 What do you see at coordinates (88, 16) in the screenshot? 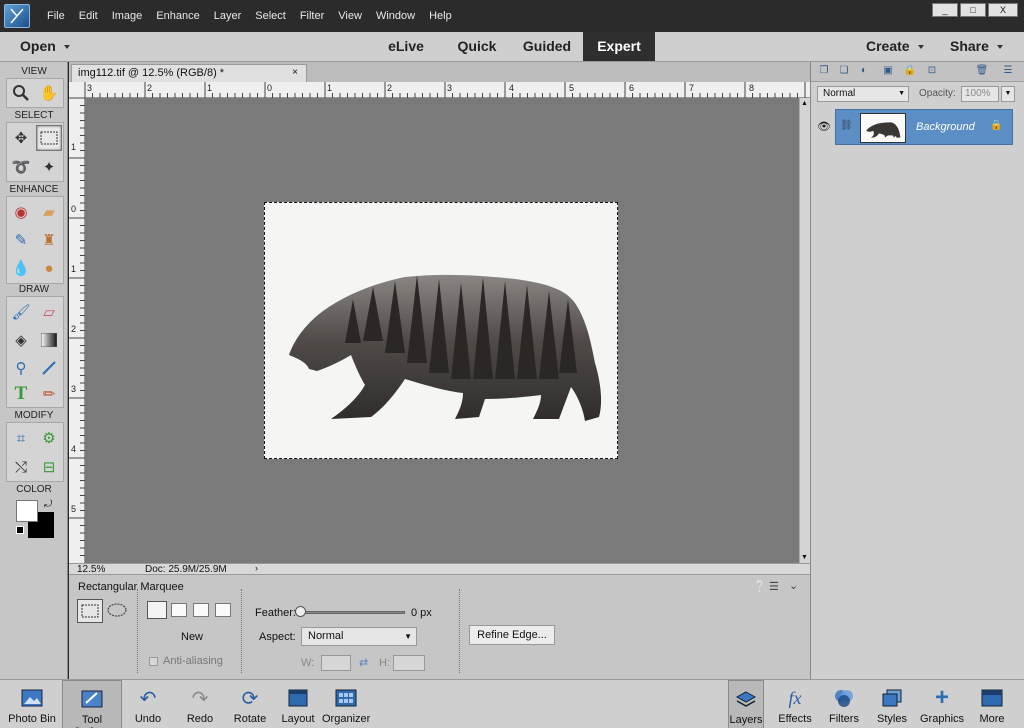
I see `menu-edit: Edit` at bounding box center [88, 16].